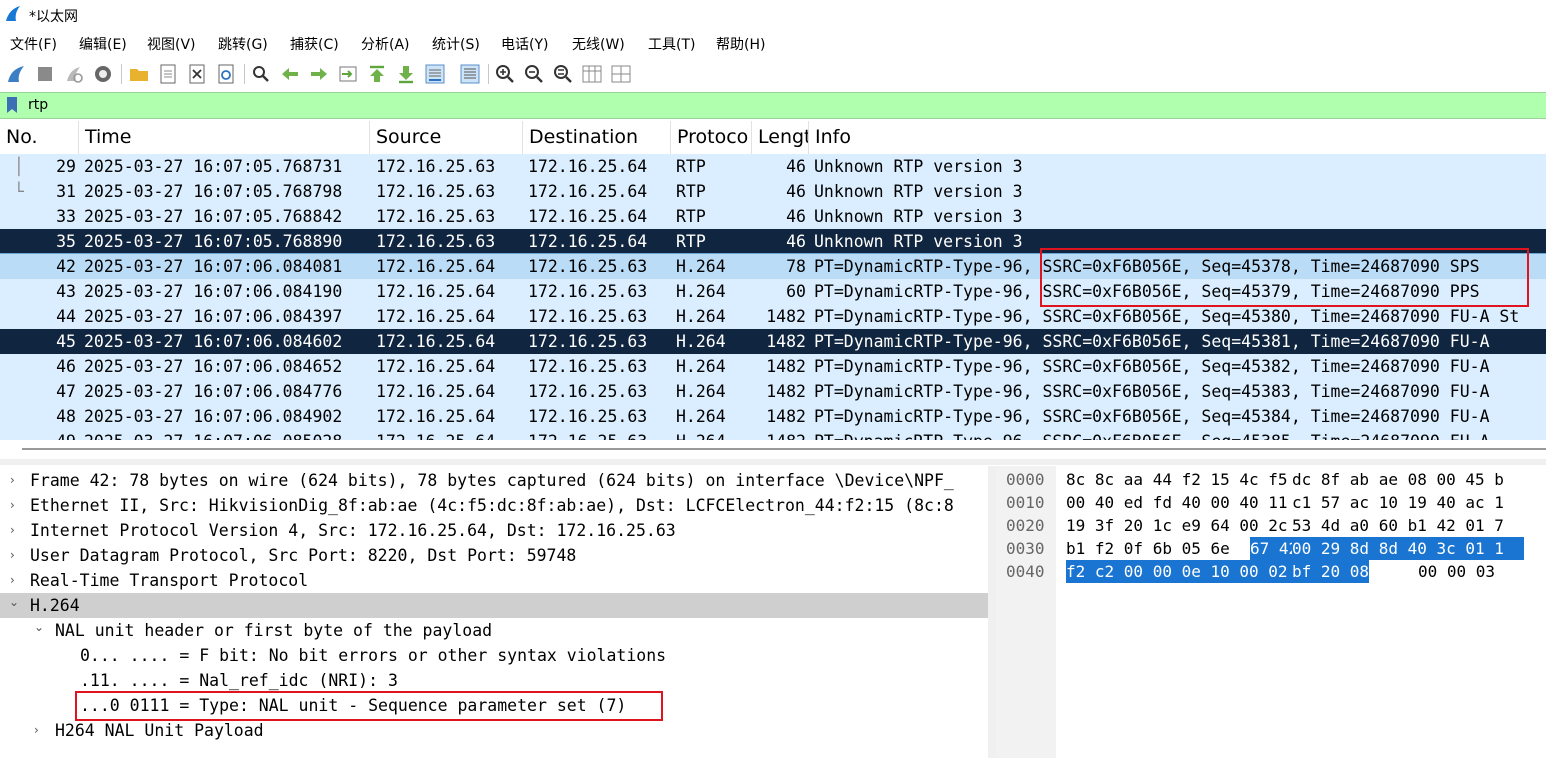 This screenshot has height=758, width=1546. I want to click on zoom-normal-icon, so click(563, 74).